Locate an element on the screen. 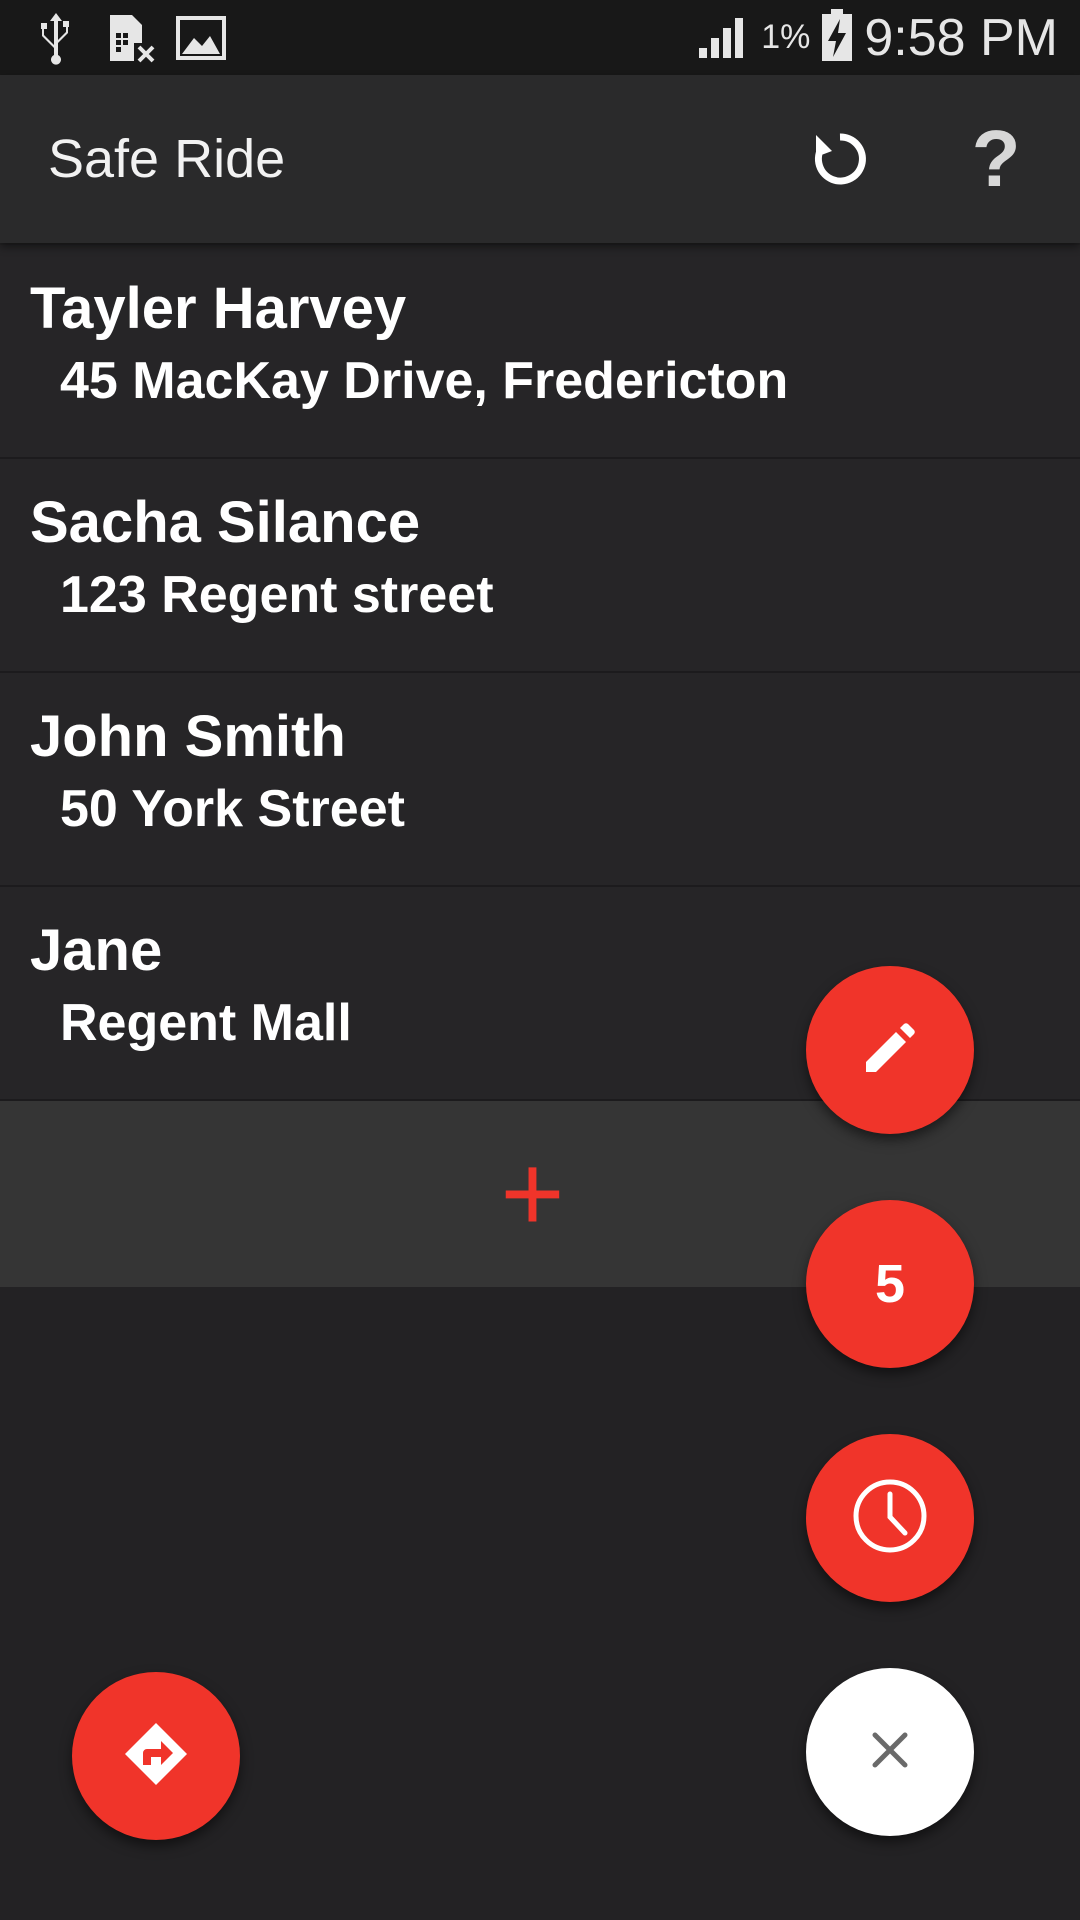  close-icon is located at coordinates (890, 1752).